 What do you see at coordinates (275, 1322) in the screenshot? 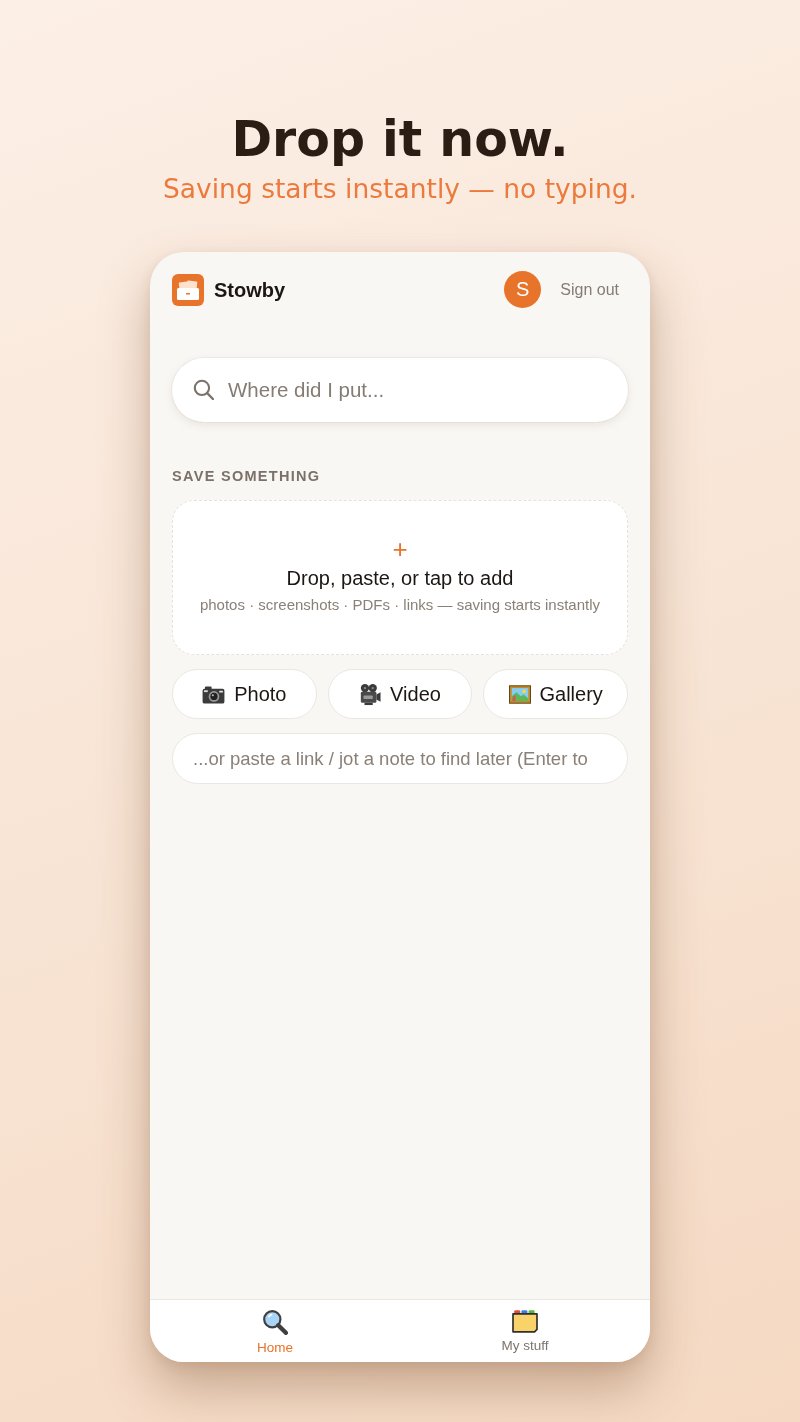
I see `magnifier-icon` at bounding box center [275, 1322].